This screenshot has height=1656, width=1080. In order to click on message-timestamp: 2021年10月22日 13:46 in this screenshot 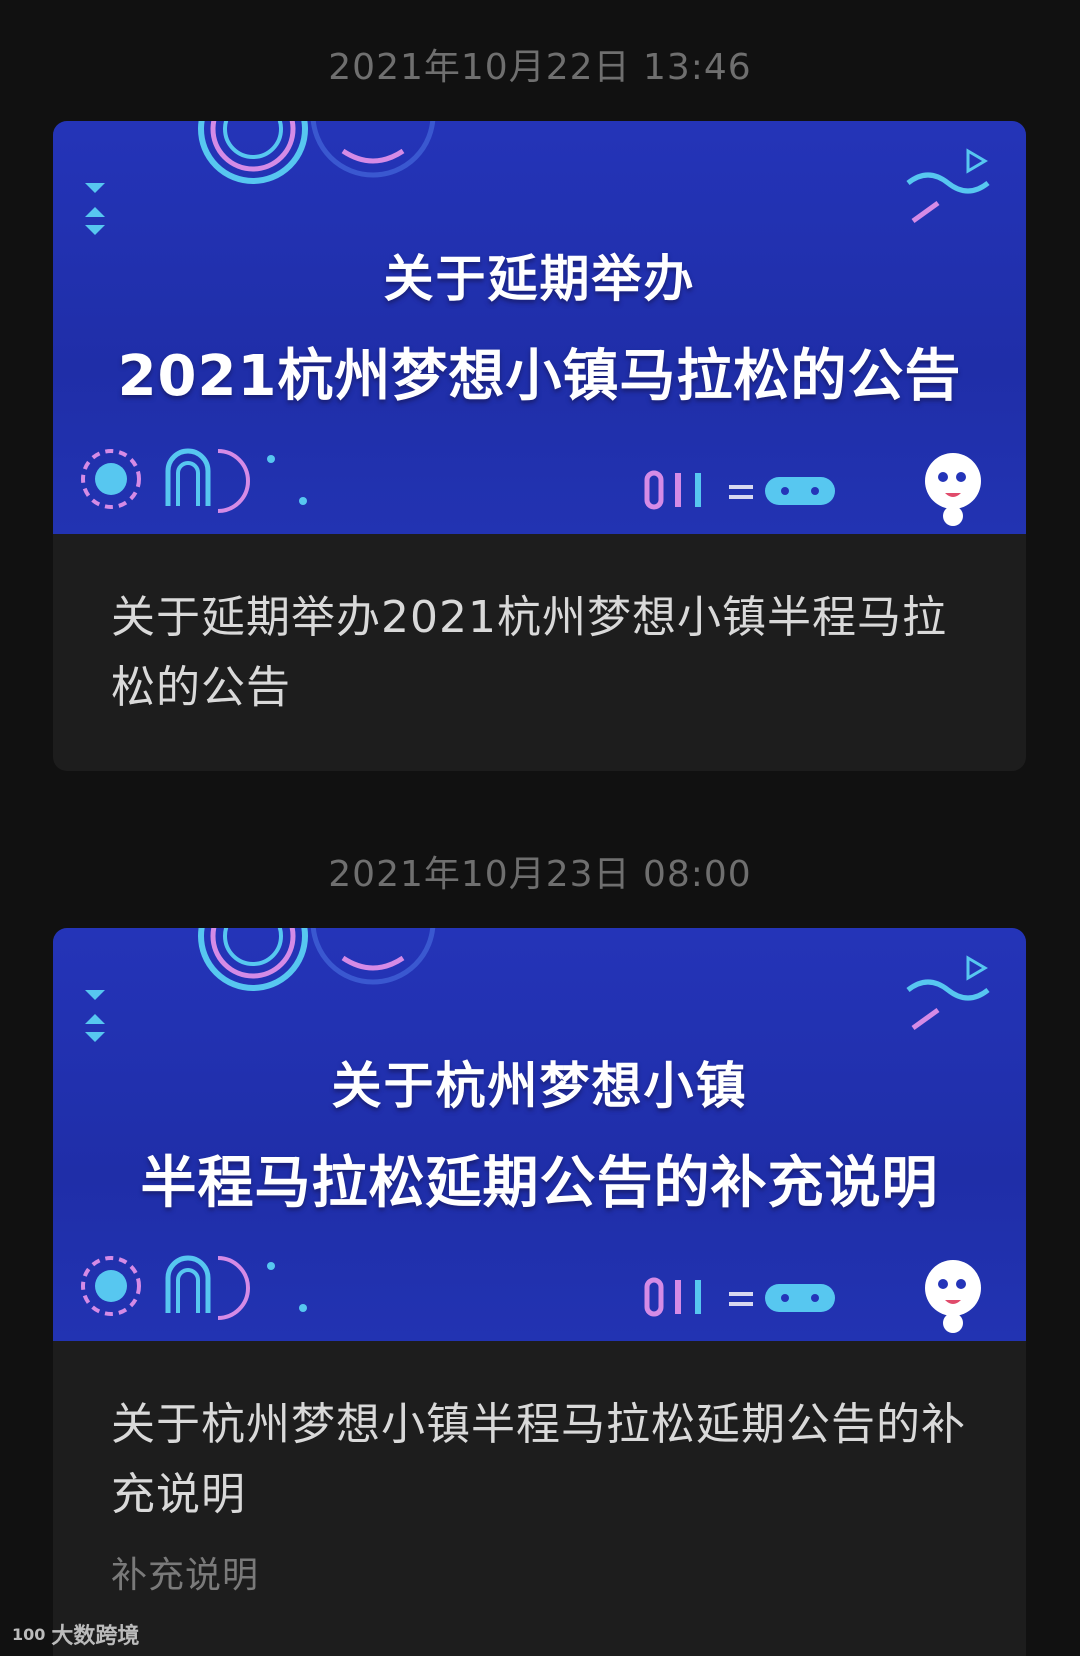, I will do `click(540, 67)`.